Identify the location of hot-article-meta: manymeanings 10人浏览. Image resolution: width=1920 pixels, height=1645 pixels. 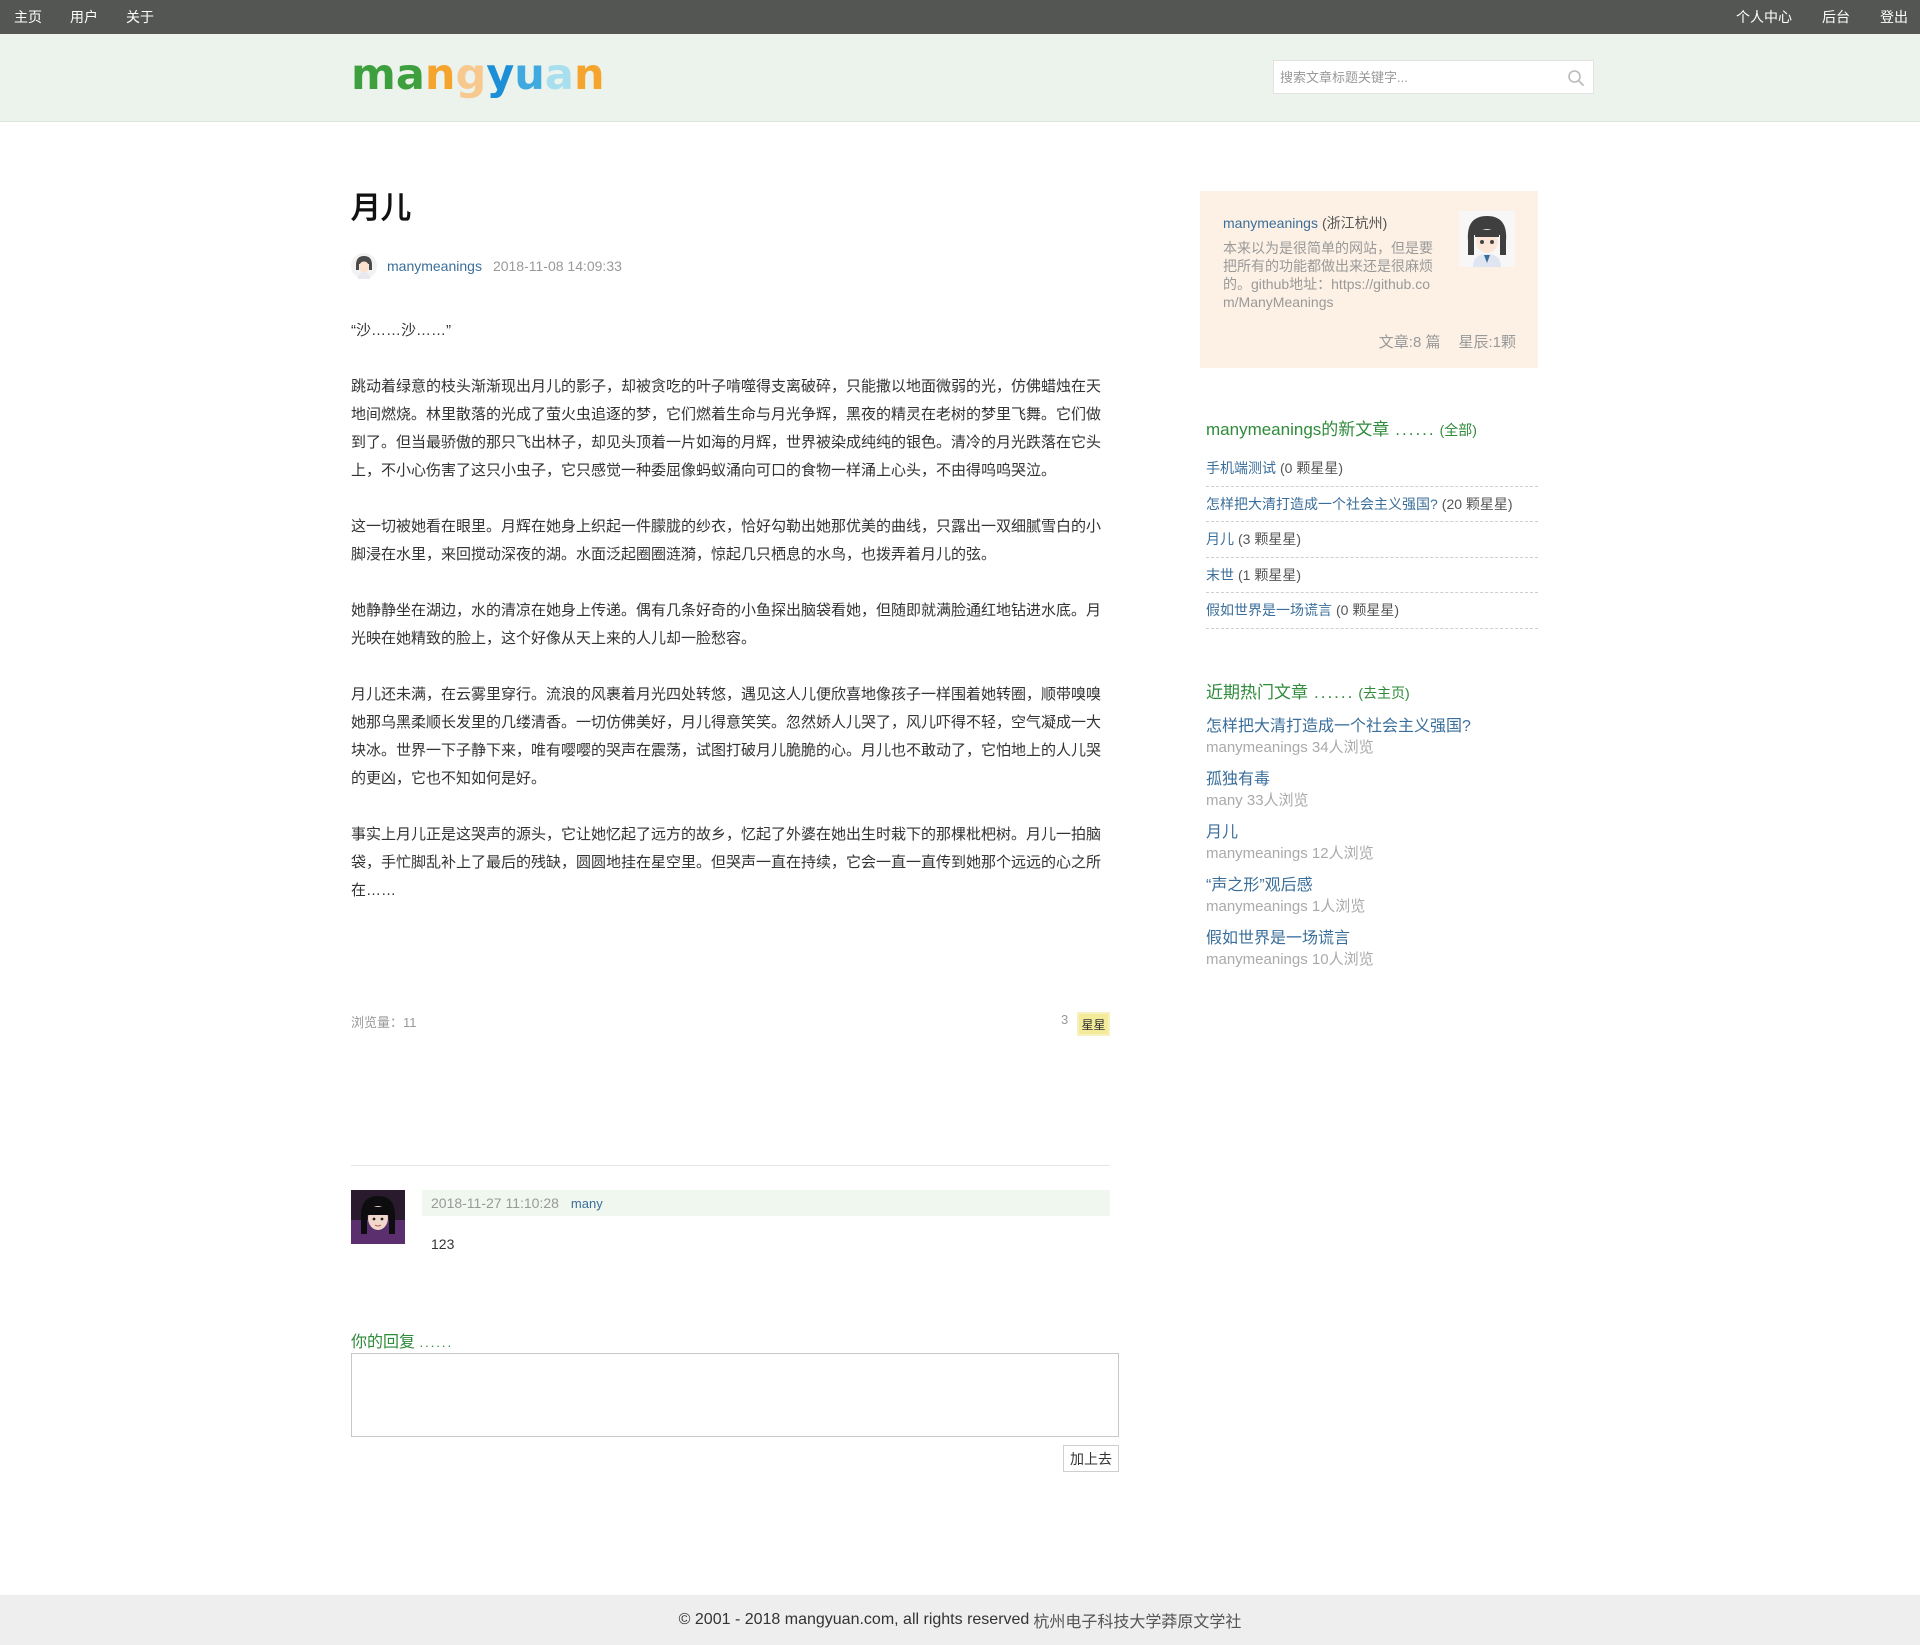
(1290, 959).